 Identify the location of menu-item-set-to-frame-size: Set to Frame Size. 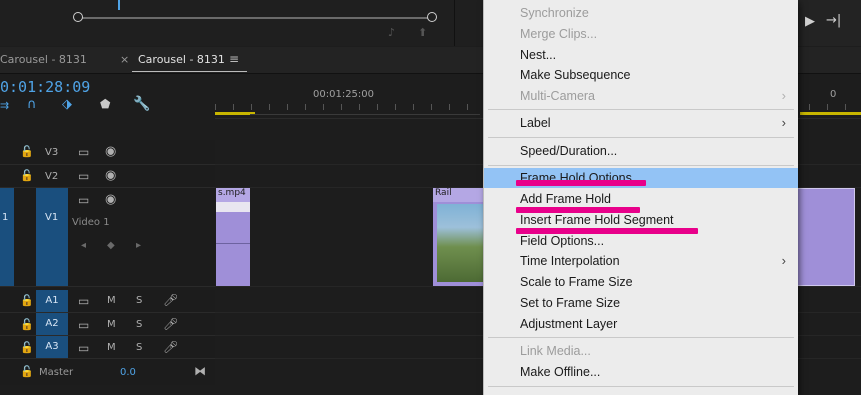
(641, 303).